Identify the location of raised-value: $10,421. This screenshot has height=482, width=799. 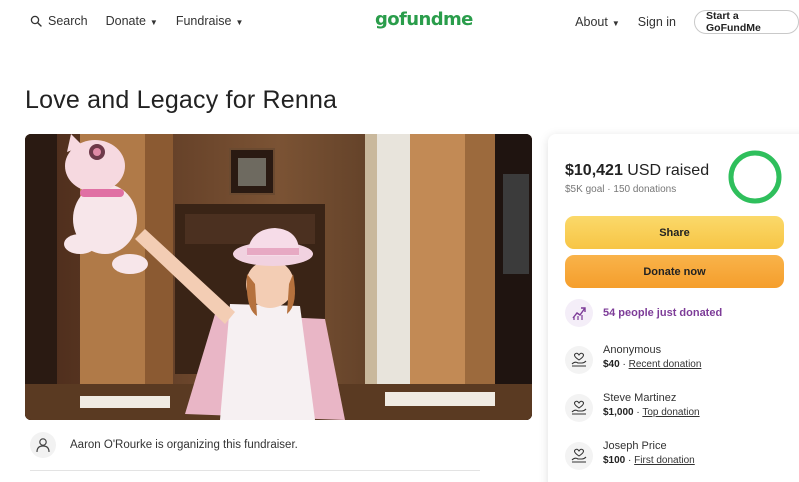
(594, 170).